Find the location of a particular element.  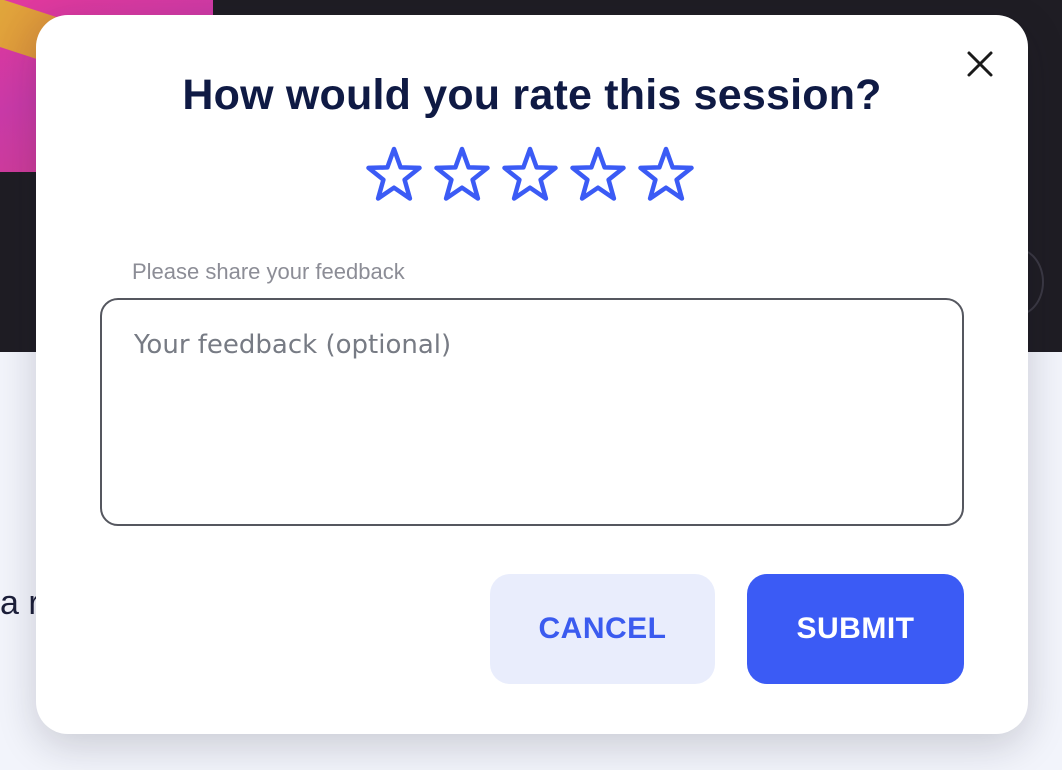

feedback-label: Please share your feedback is located at coordinates (268, 271).